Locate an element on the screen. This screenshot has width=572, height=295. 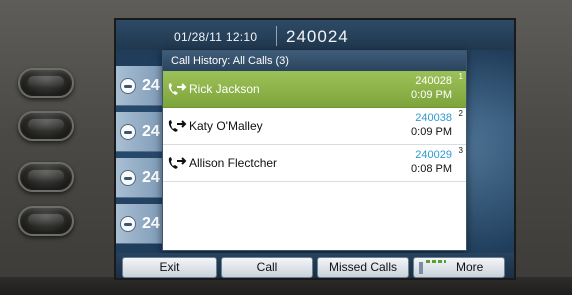
softkey-bar: Exit Call Missed Calls More is located at coordinates (315, 265).